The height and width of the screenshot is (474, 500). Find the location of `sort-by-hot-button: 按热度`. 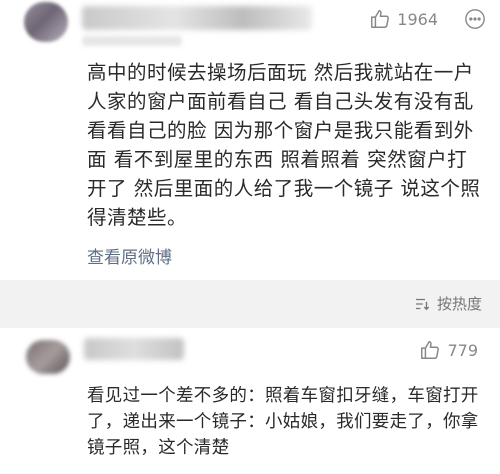

sort-by-hot-button: 按热度 is located at coordinates (447, 303).